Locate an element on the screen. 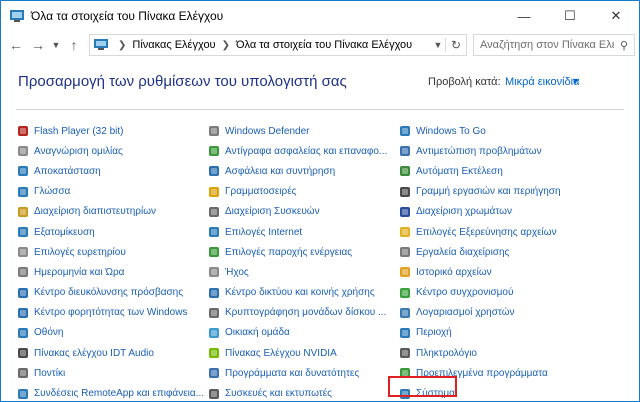 The image size is (640, 402). control-panel-item: Περιοχή is located at coordinates (509, 333).